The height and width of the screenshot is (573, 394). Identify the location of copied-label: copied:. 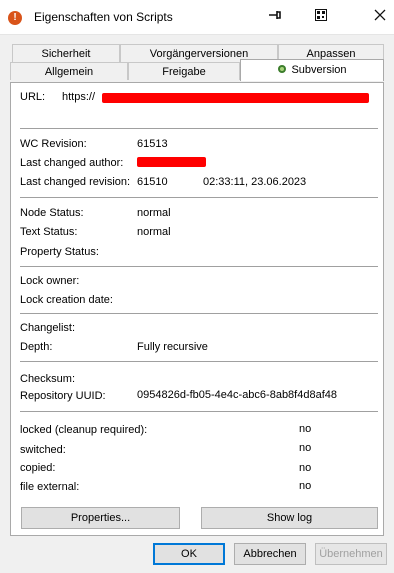
(38, 468).